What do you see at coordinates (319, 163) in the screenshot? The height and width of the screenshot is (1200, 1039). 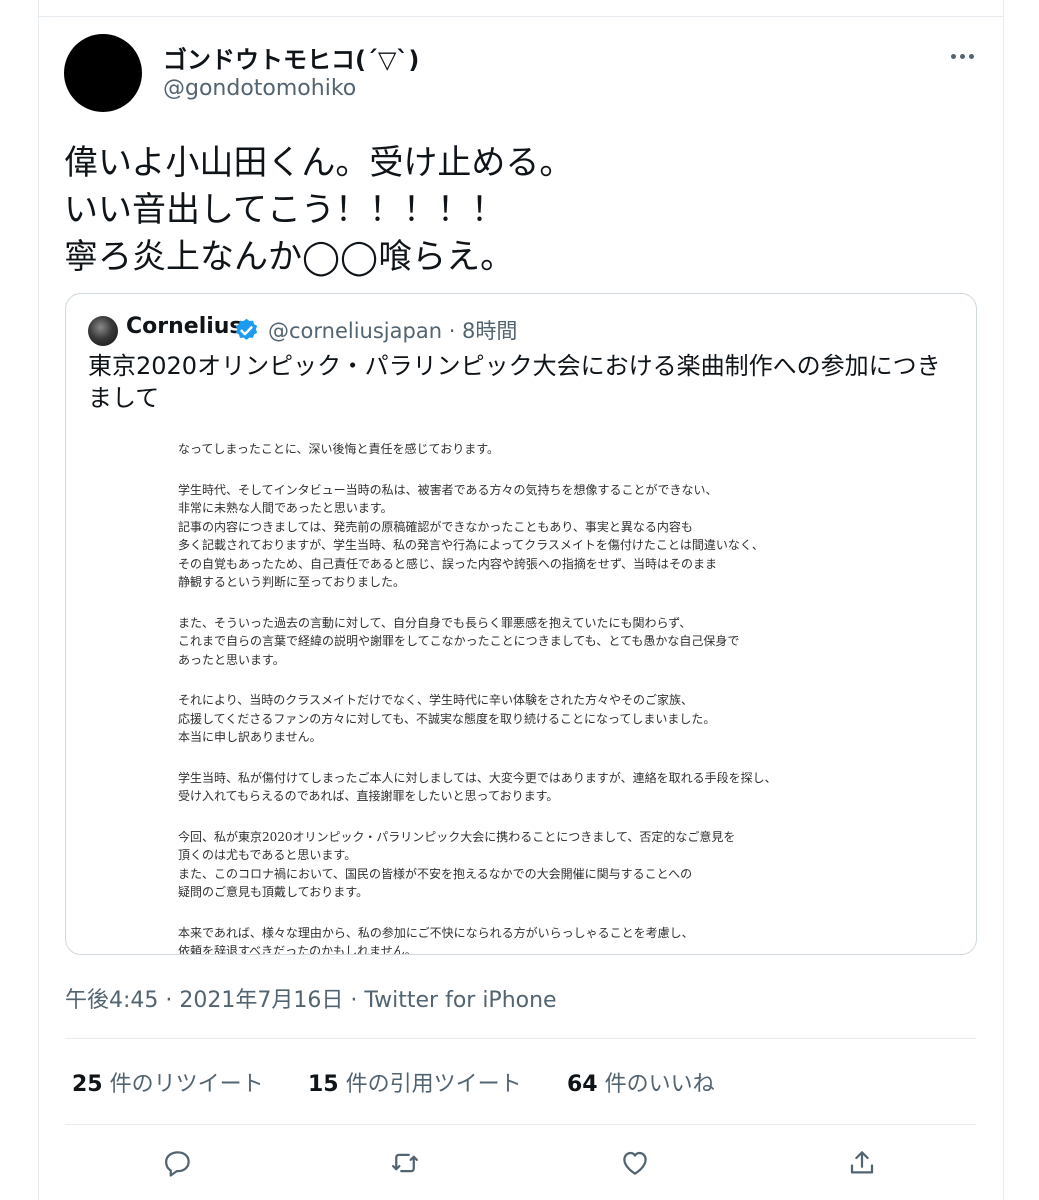 I see `tweet-line: 偉いよ小山田くん。受け止める。` at bounding box center [319, 163].